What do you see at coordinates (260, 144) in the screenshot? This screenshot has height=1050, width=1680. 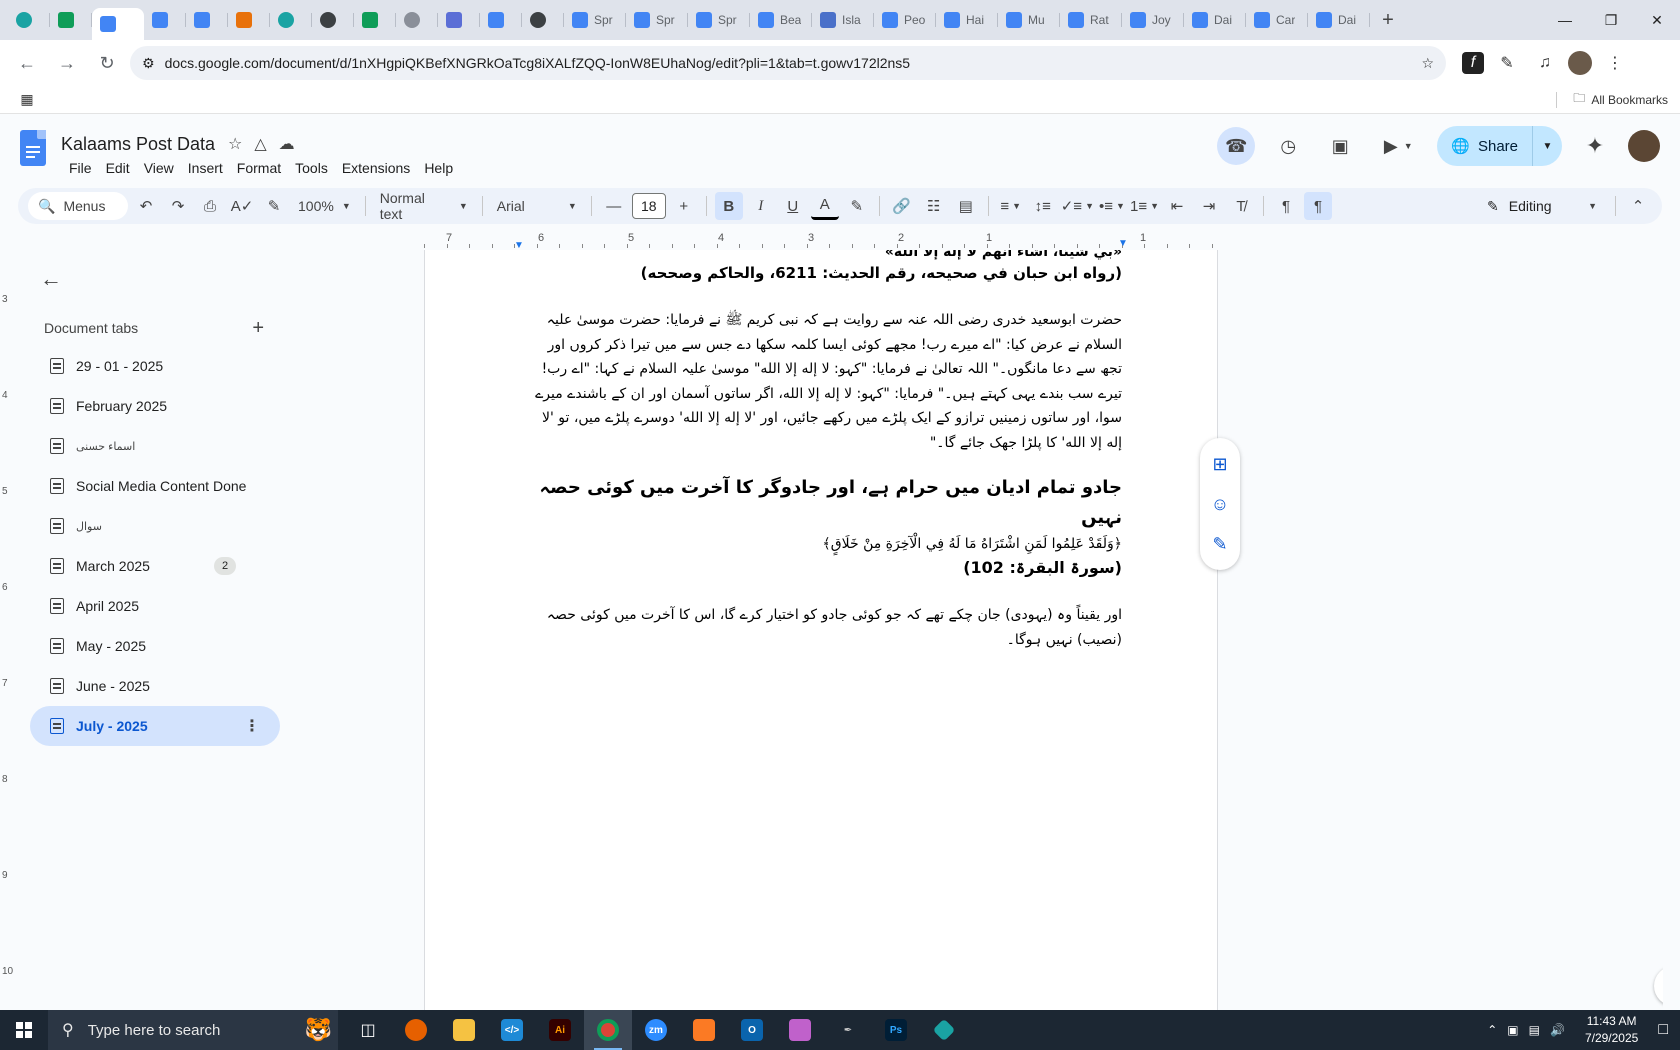 I see `move-folder-icon: △` at bounding box center [260, 144].